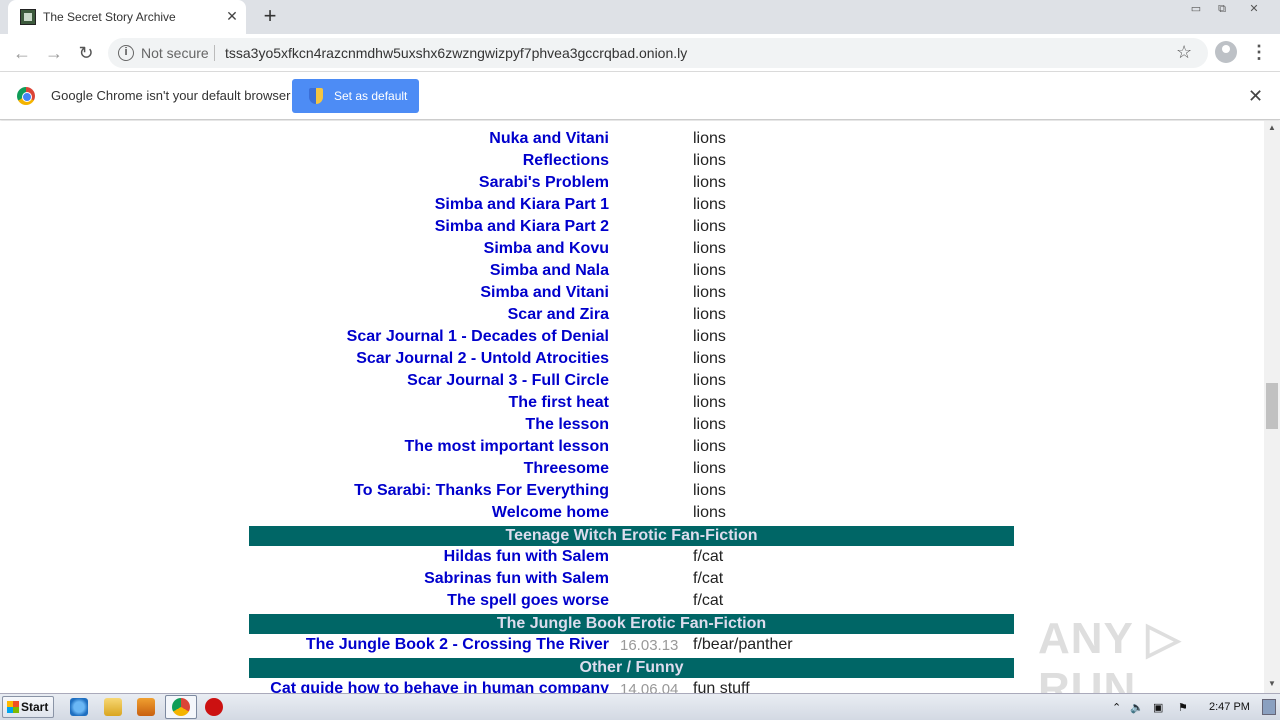  Describe the element at coordinates (270, 17) in the screenshot. I see `new-tab-button: +` at that location.